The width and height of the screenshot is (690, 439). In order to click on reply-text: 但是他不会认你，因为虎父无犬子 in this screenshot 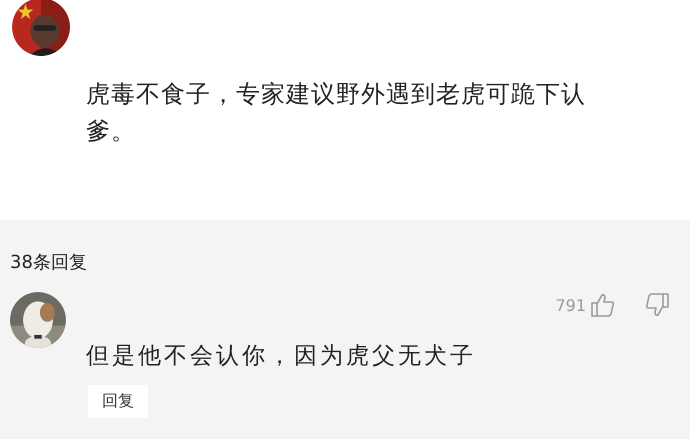, I will do `click(281, 356)`.